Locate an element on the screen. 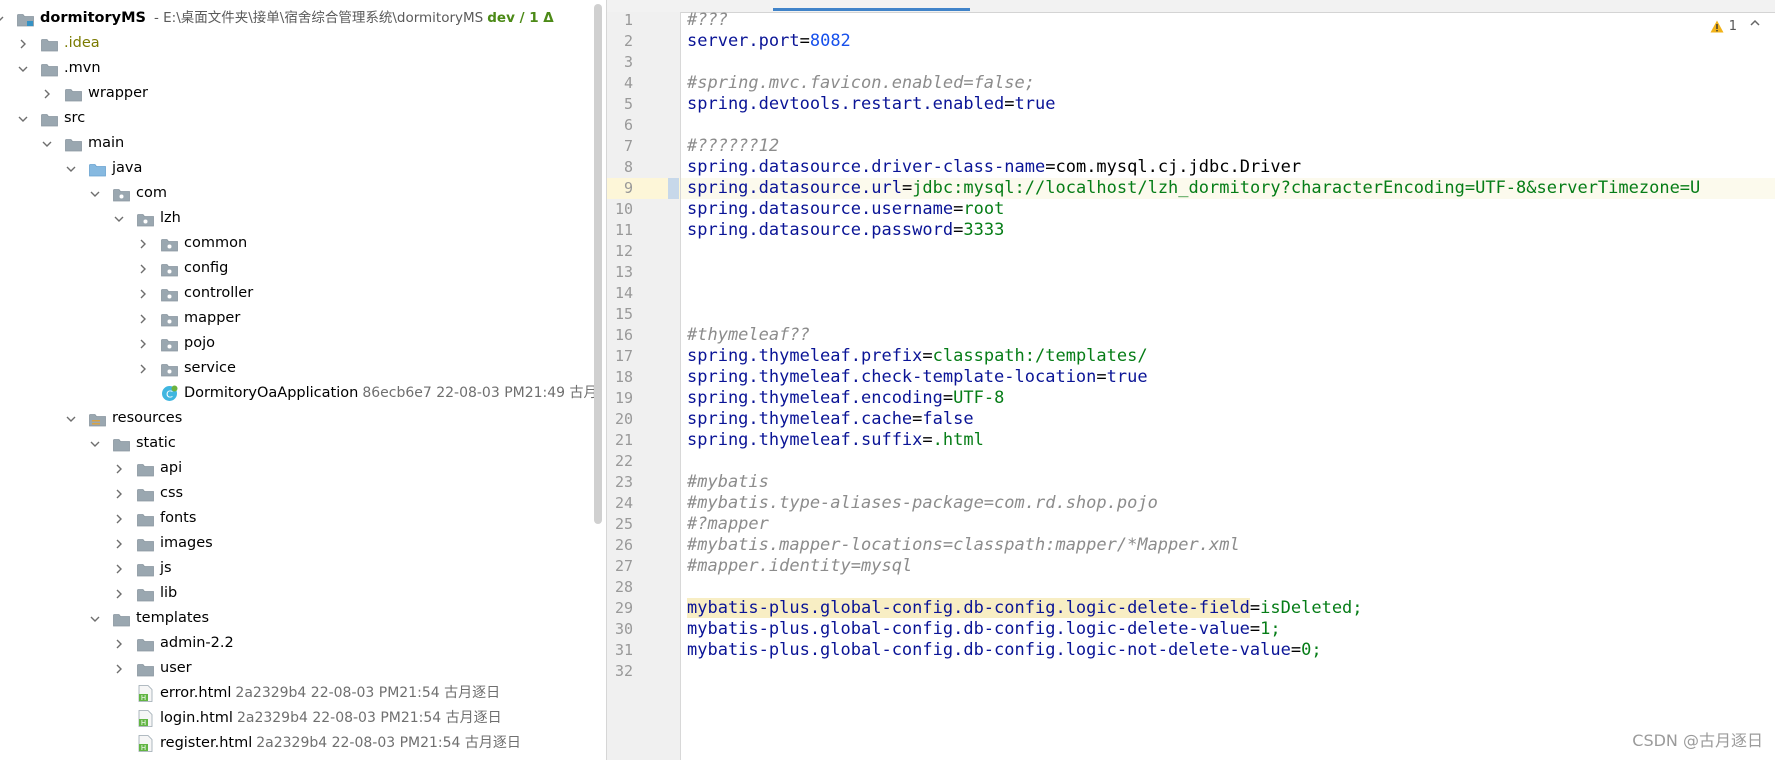 This screenshot has width=1775, height=760. tree-node-controller: controller is located at coordinates (298, 293).